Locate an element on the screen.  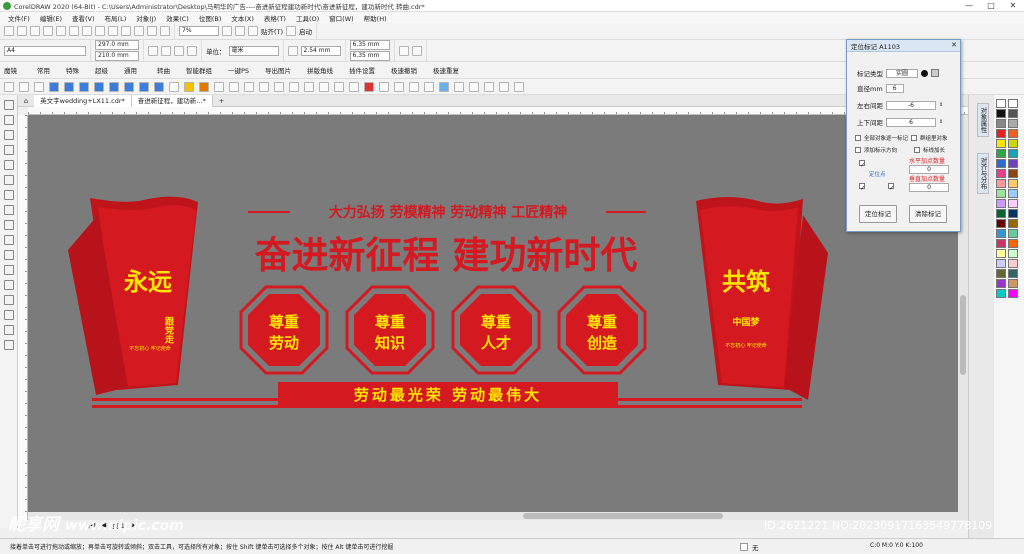
swatch-pale-yellow is located at coordinates (1001, 253).